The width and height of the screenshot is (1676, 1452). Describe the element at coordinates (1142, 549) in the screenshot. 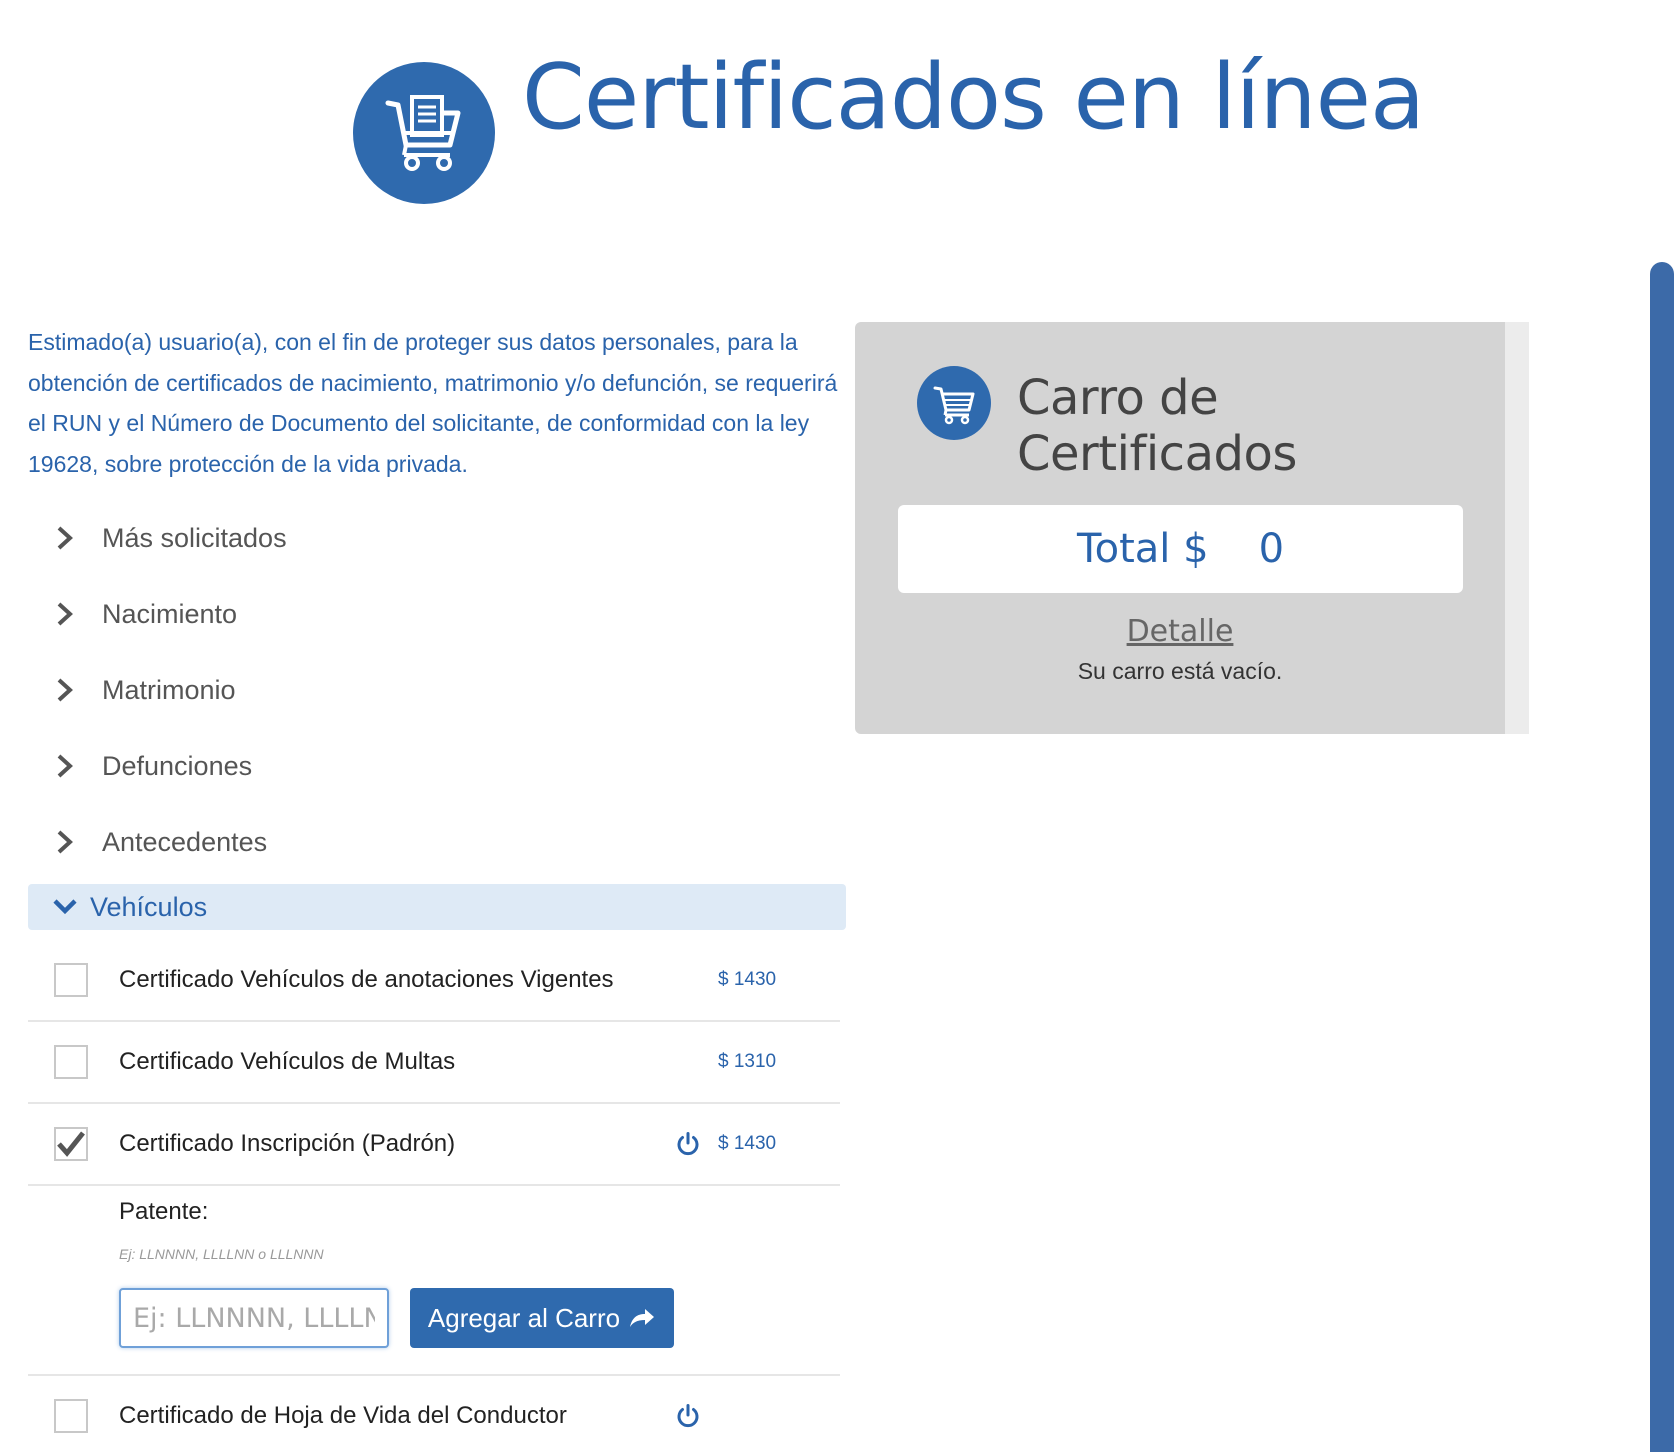

I see `total-label: Total $` at that location.